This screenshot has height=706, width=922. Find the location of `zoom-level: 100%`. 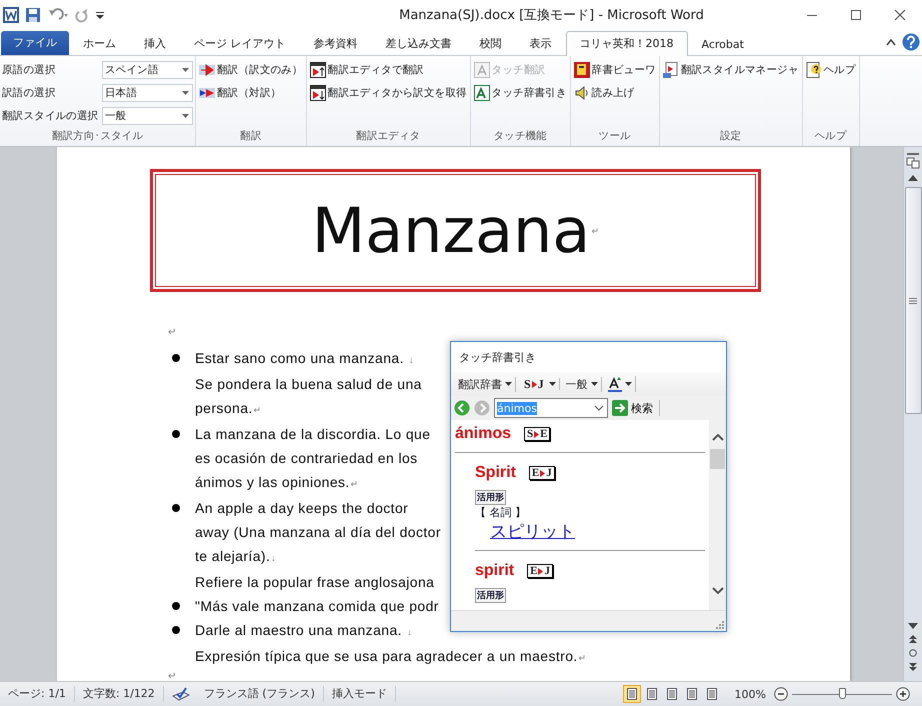

zoom-level: 100% is located at coordinates (750, 694).